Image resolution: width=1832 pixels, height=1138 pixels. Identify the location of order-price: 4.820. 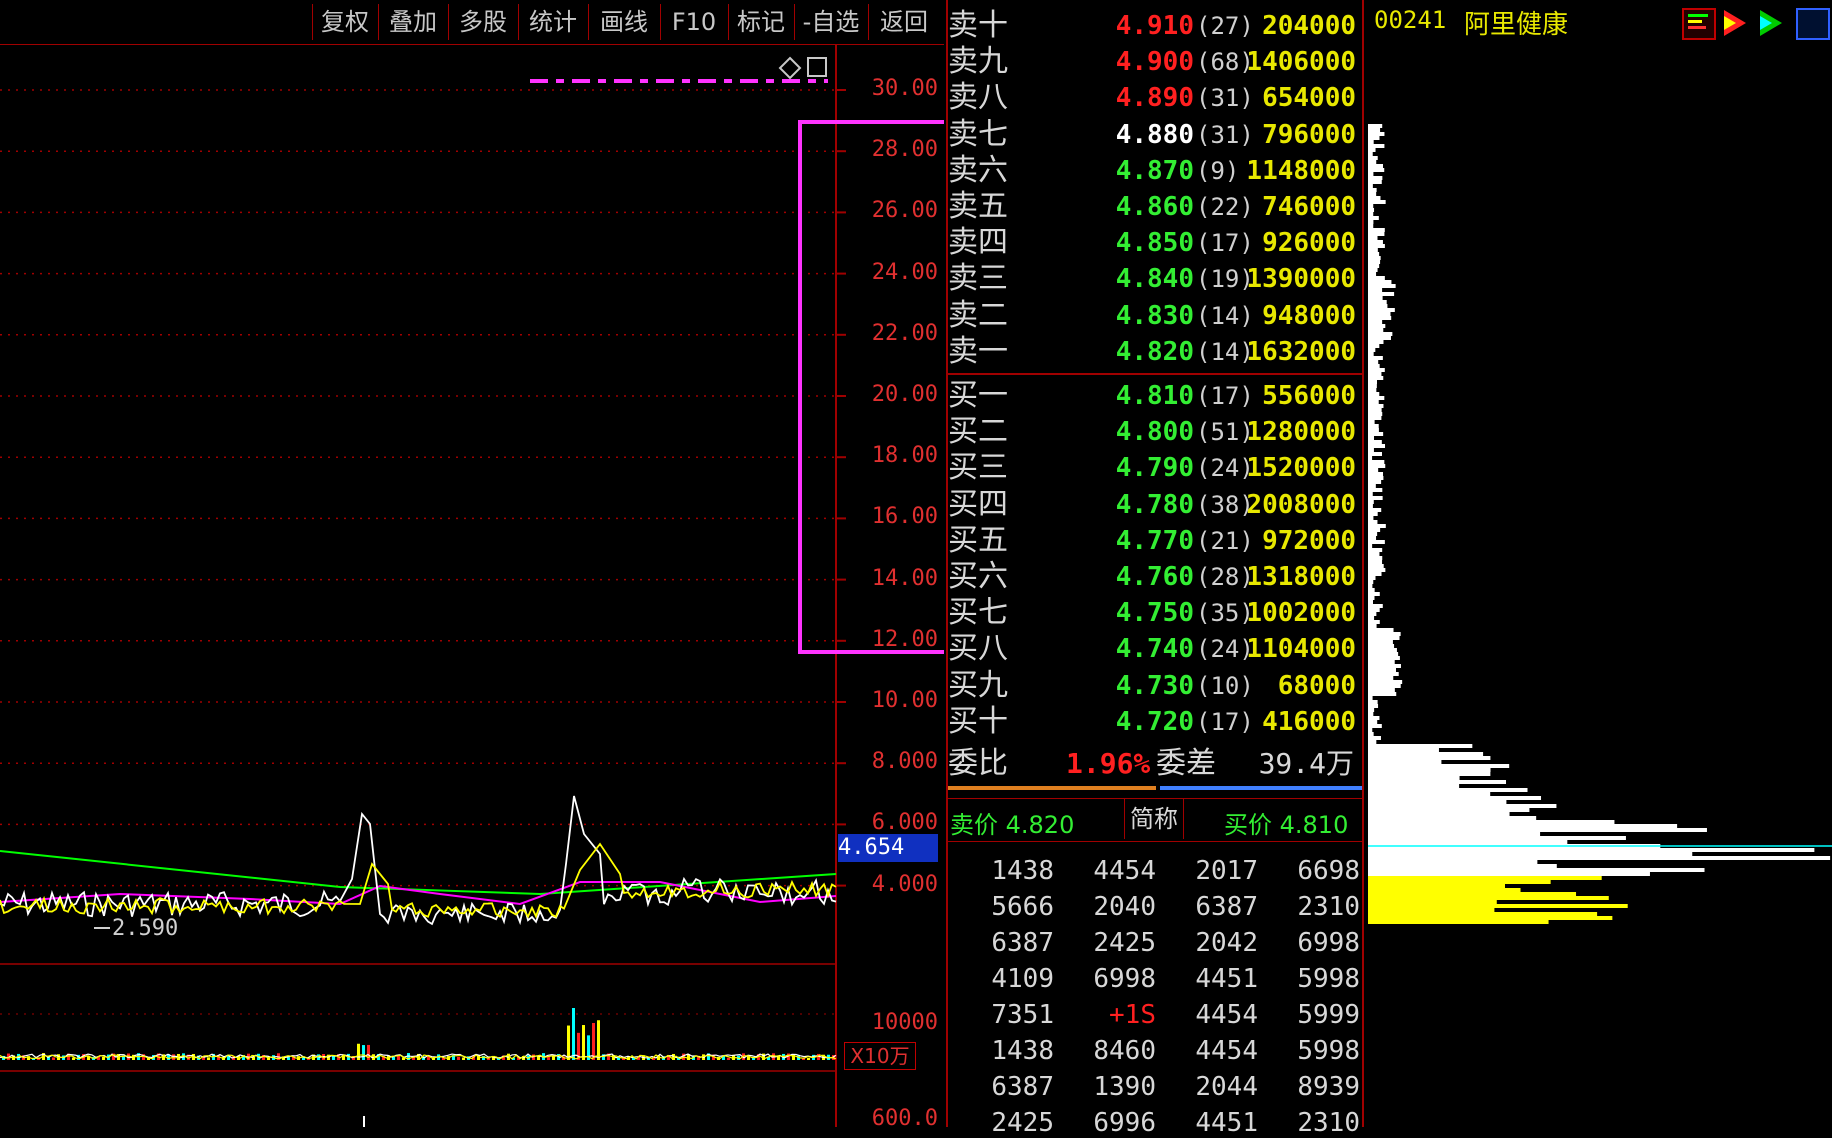
(1154, 351).